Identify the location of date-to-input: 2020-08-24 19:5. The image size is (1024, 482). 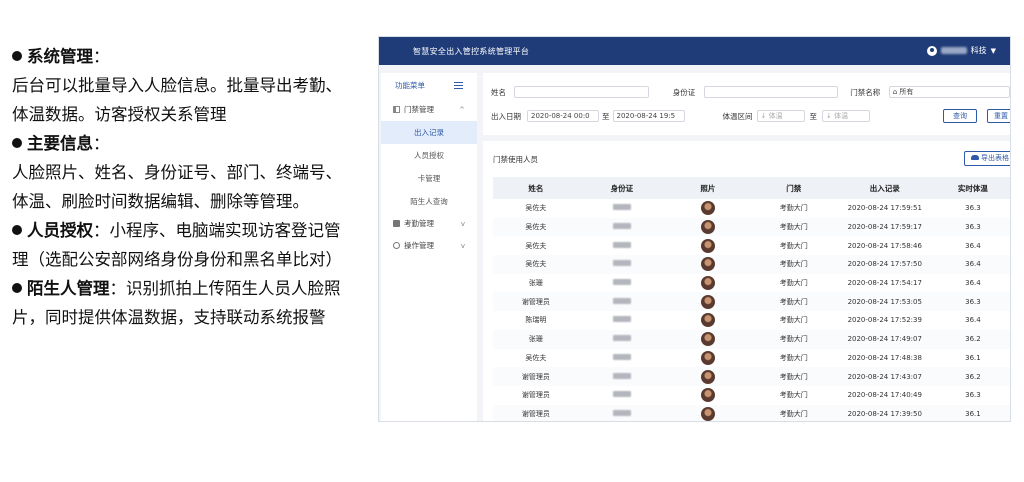
(648, 116).